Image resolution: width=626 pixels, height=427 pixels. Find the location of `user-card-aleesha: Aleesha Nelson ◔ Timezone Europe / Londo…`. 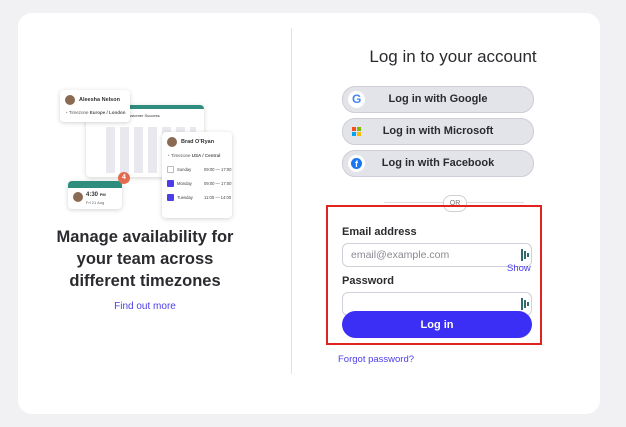

user-card-aleesha: Aleesha Nelson ◔ Timezone Europe / Londo… is located at coordinates (95, 106).